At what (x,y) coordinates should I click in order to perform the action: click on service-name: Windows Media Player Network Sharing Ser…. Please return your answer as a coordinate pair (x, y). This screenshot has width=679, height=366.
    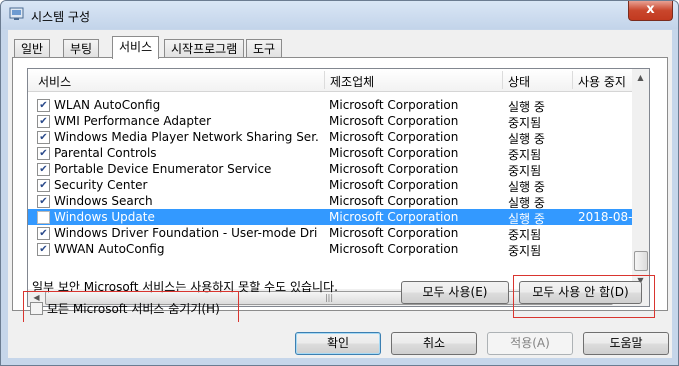
    Looking at the image, I should click on (186, 137).